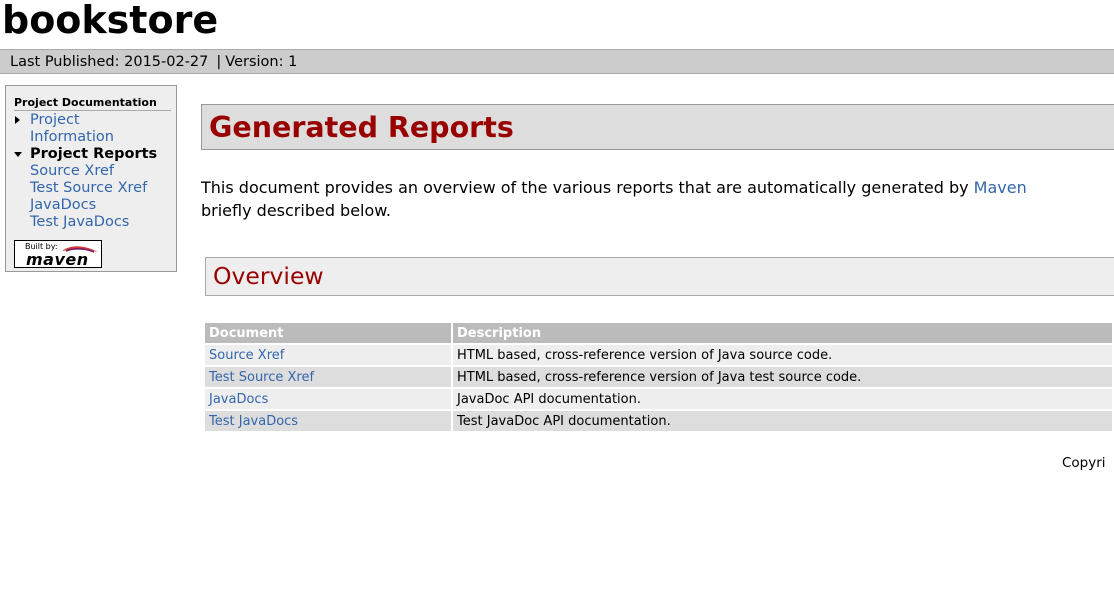 The height and width of the screenshot is (595, 1114). Describe the element at coordinates (261, 62) in the screenshot. I see `version-label: Version: 1` at that location.